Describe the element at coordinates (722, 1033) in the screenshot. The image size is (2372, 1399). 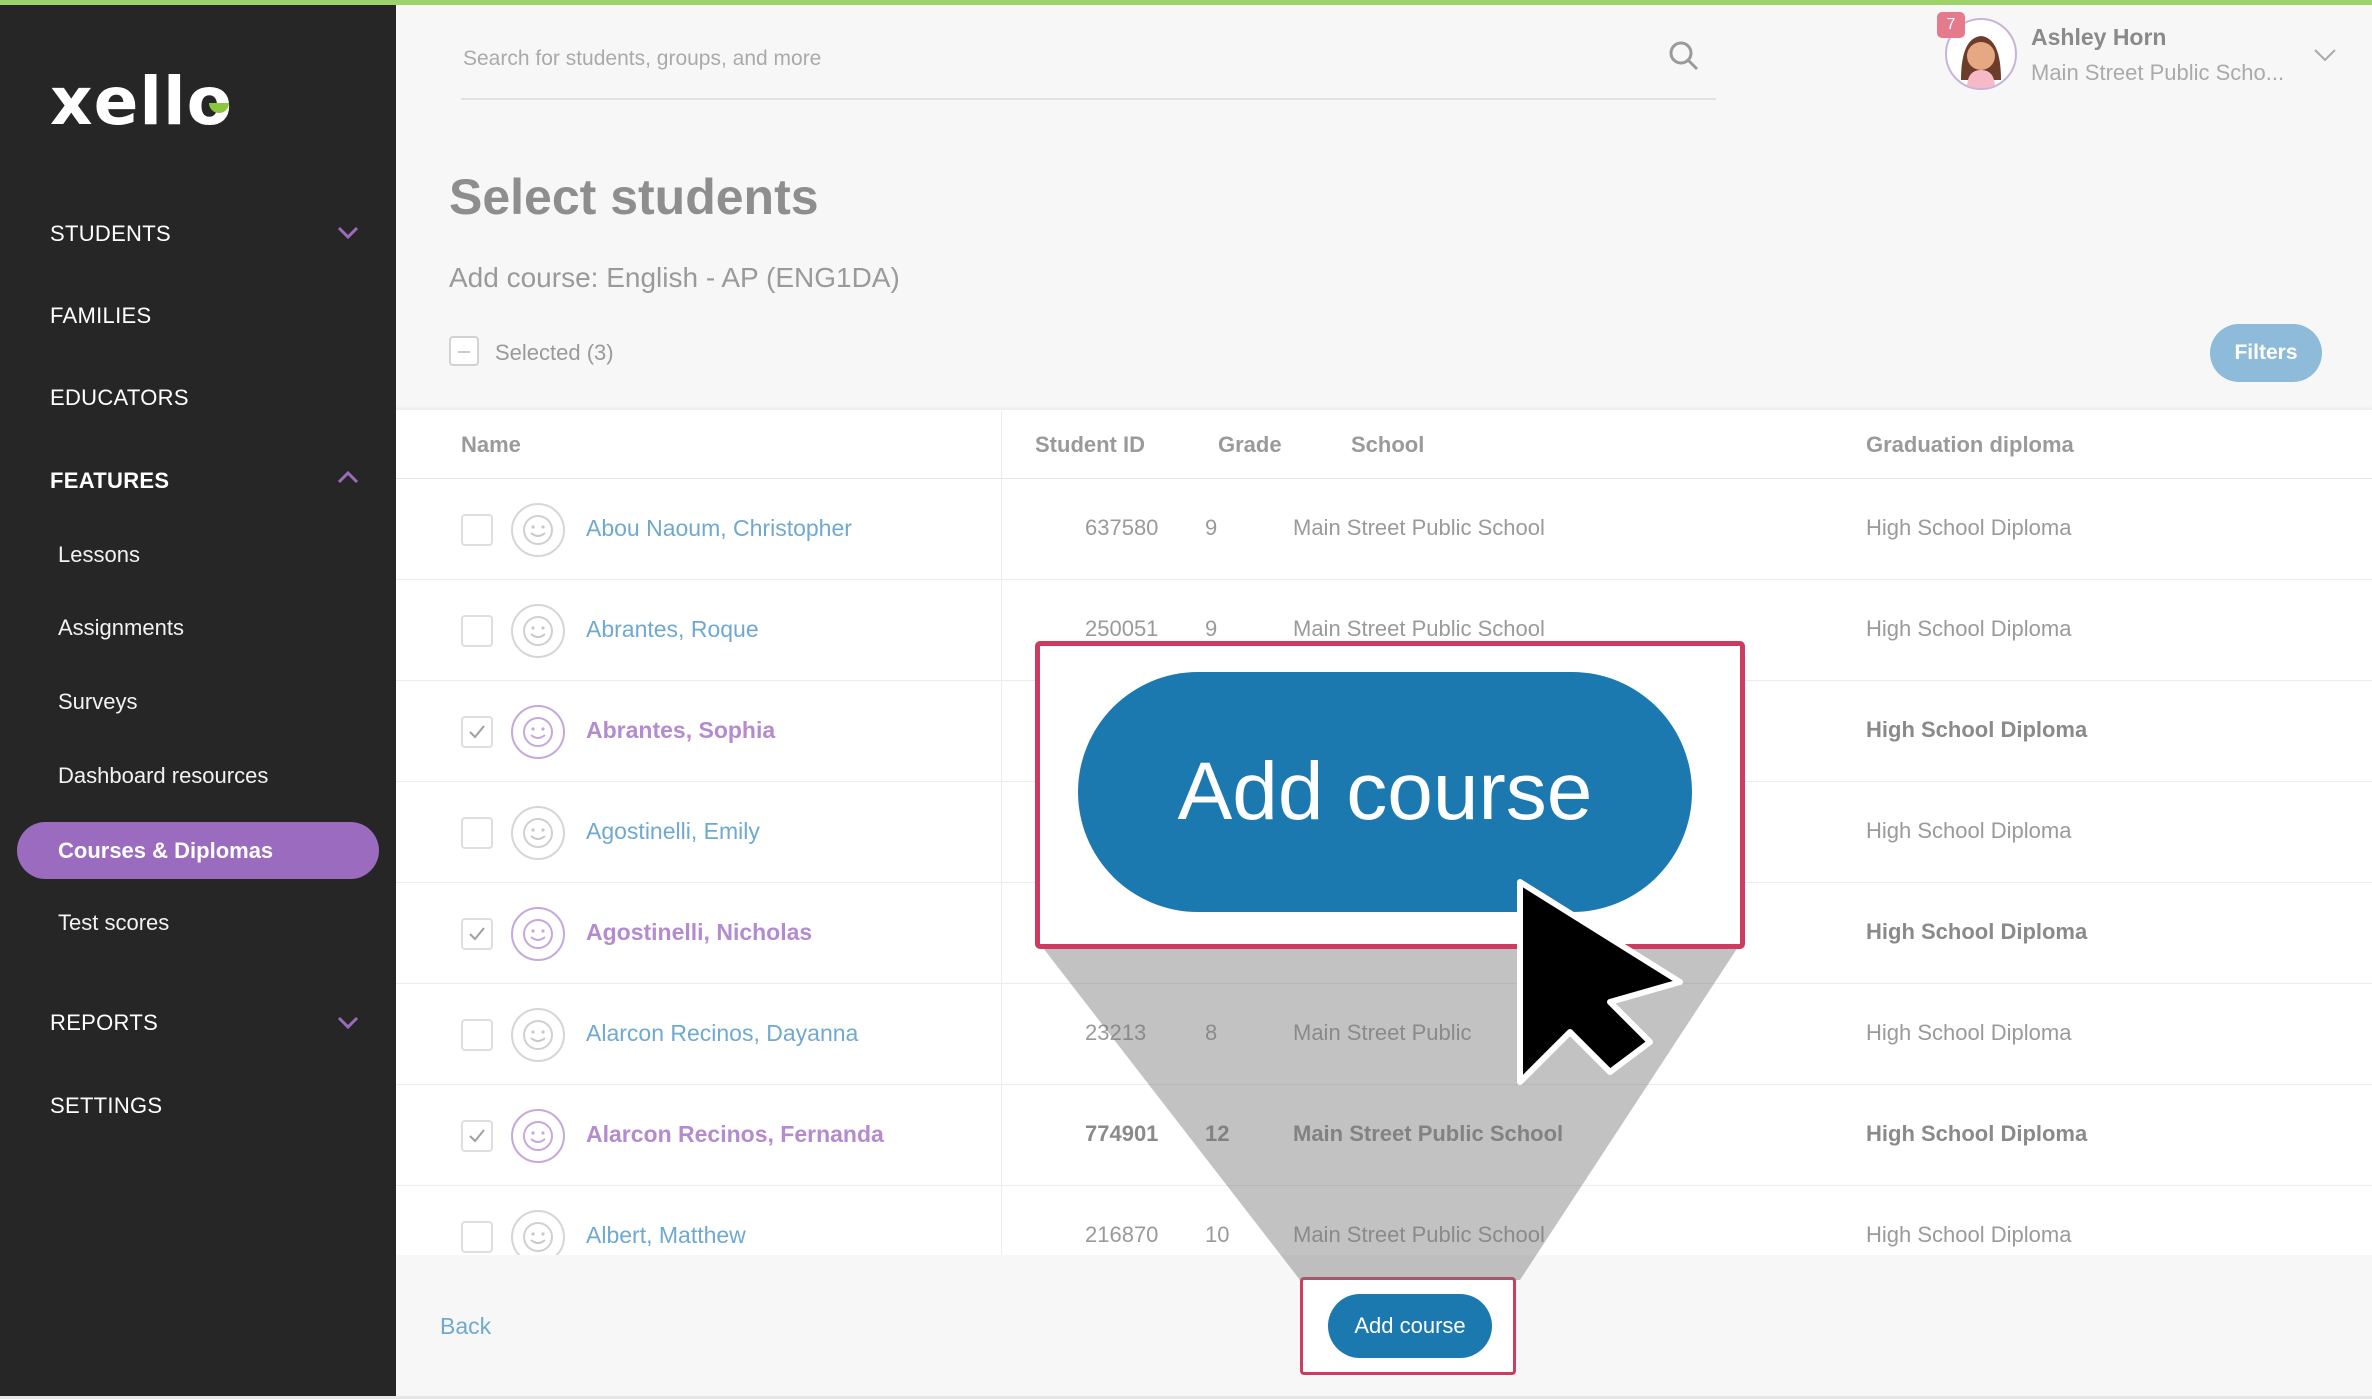
I see `student-name-link: Alarcon Recinos, Dayanna` at that location.